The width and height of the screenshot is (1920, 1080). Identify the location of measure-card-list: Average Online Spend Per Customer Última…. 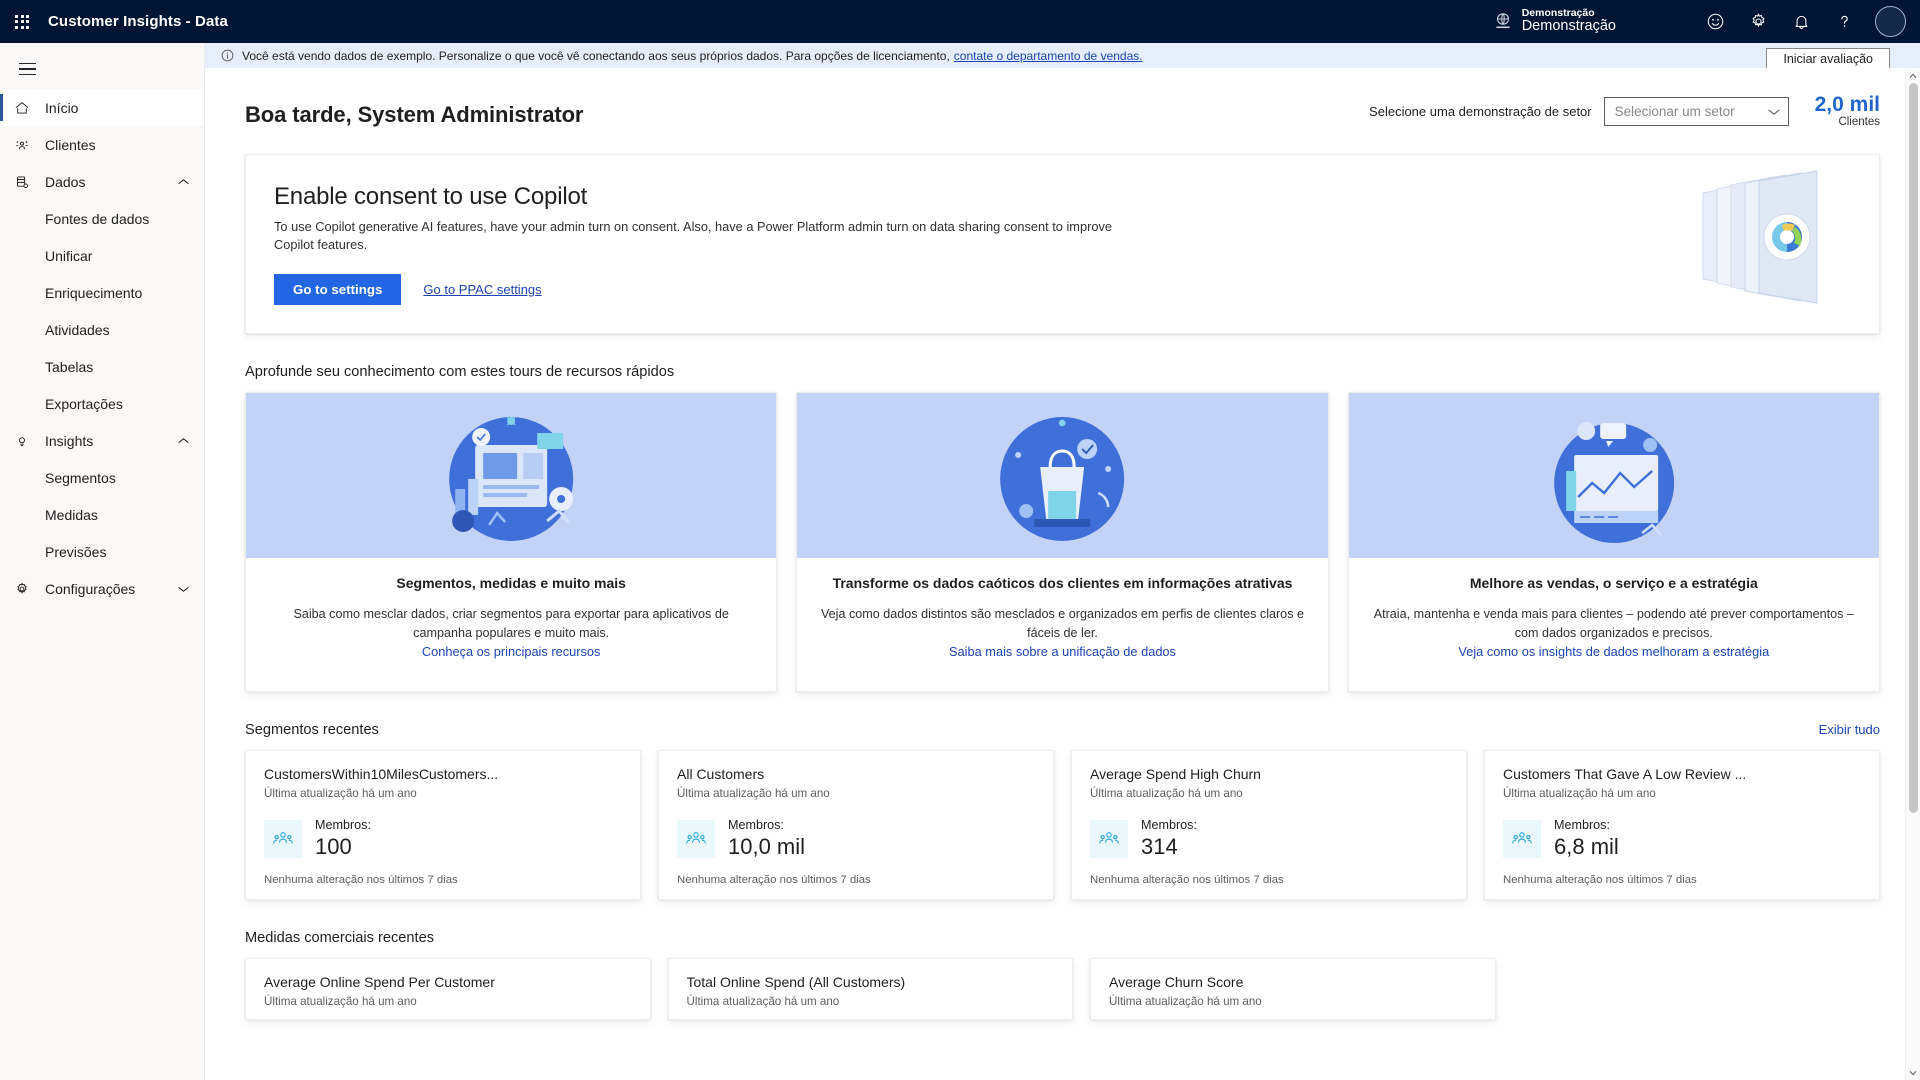
(1062, 989).